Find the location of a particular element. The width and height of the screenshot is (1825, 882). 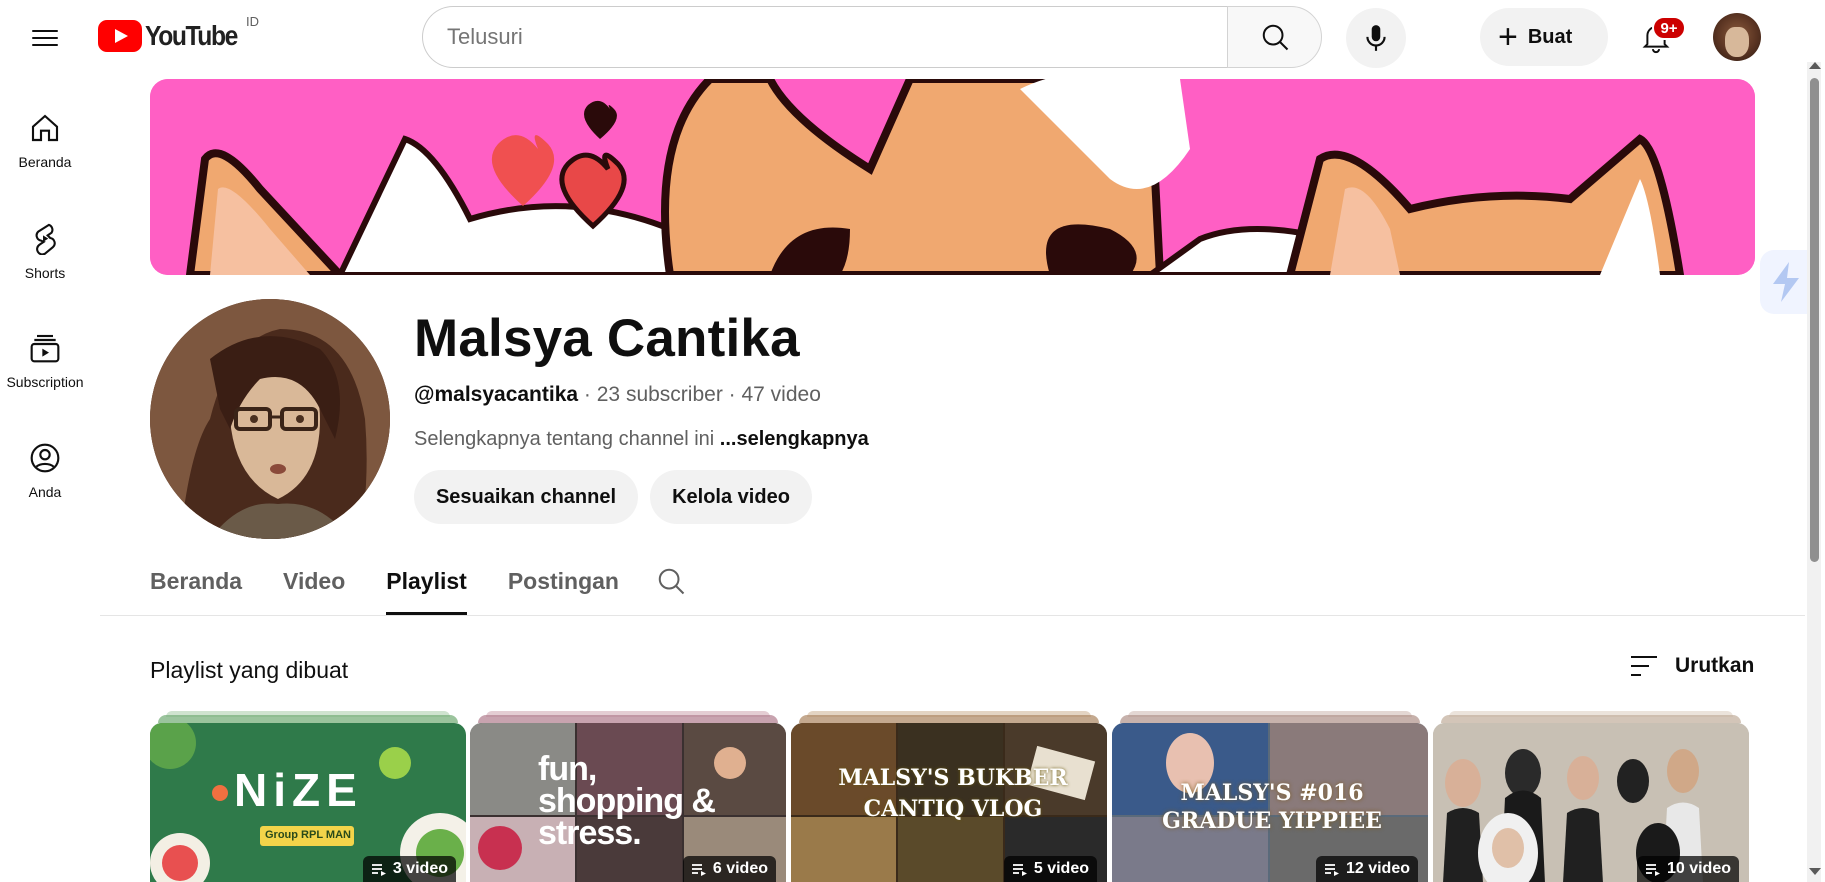

playlist-card: fun, shopping & stress. 6 video is located at coordinates (628, 796).